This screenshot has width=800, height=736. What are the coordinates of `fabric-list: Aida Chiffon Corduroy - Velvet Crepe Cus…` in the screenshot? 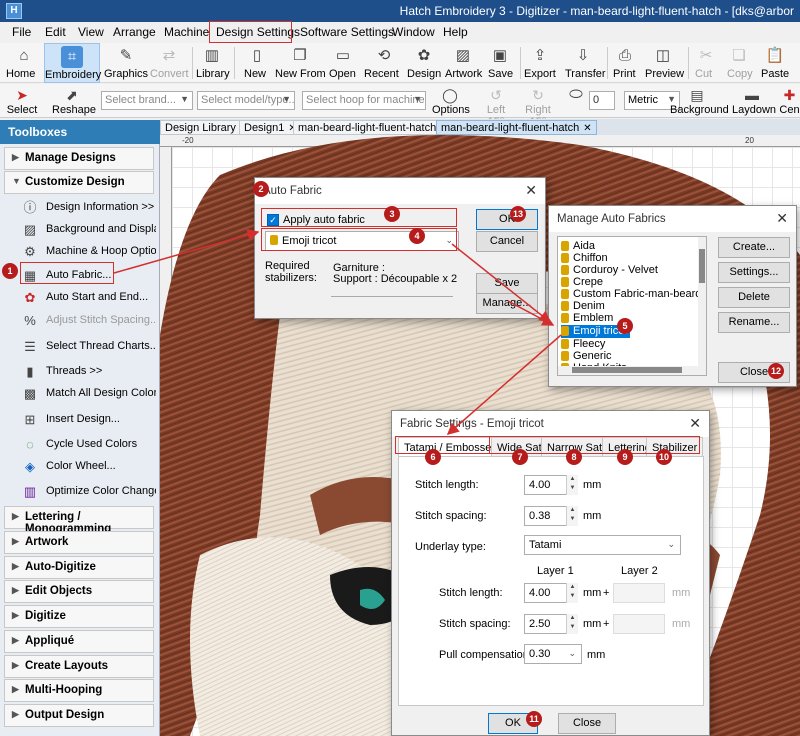 It's located at (632, 306).